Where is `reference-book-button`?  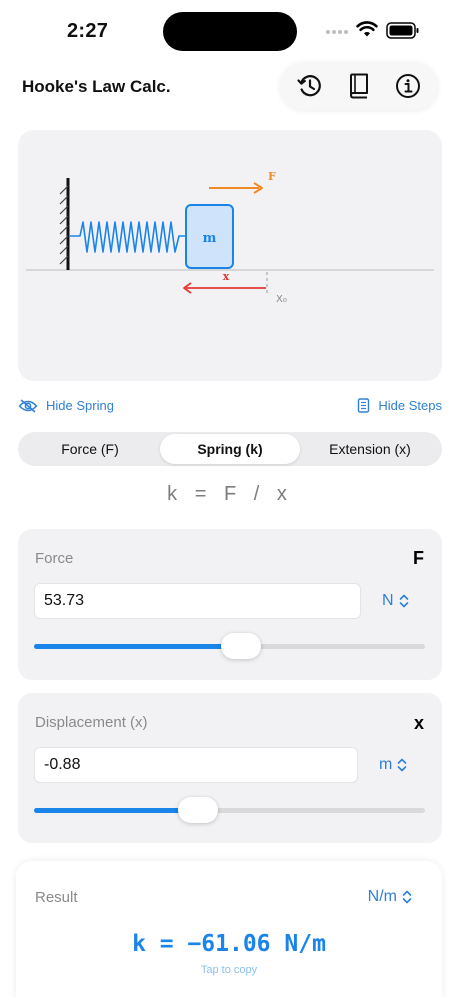
reference-book-button is located at coordinates (359, 86).